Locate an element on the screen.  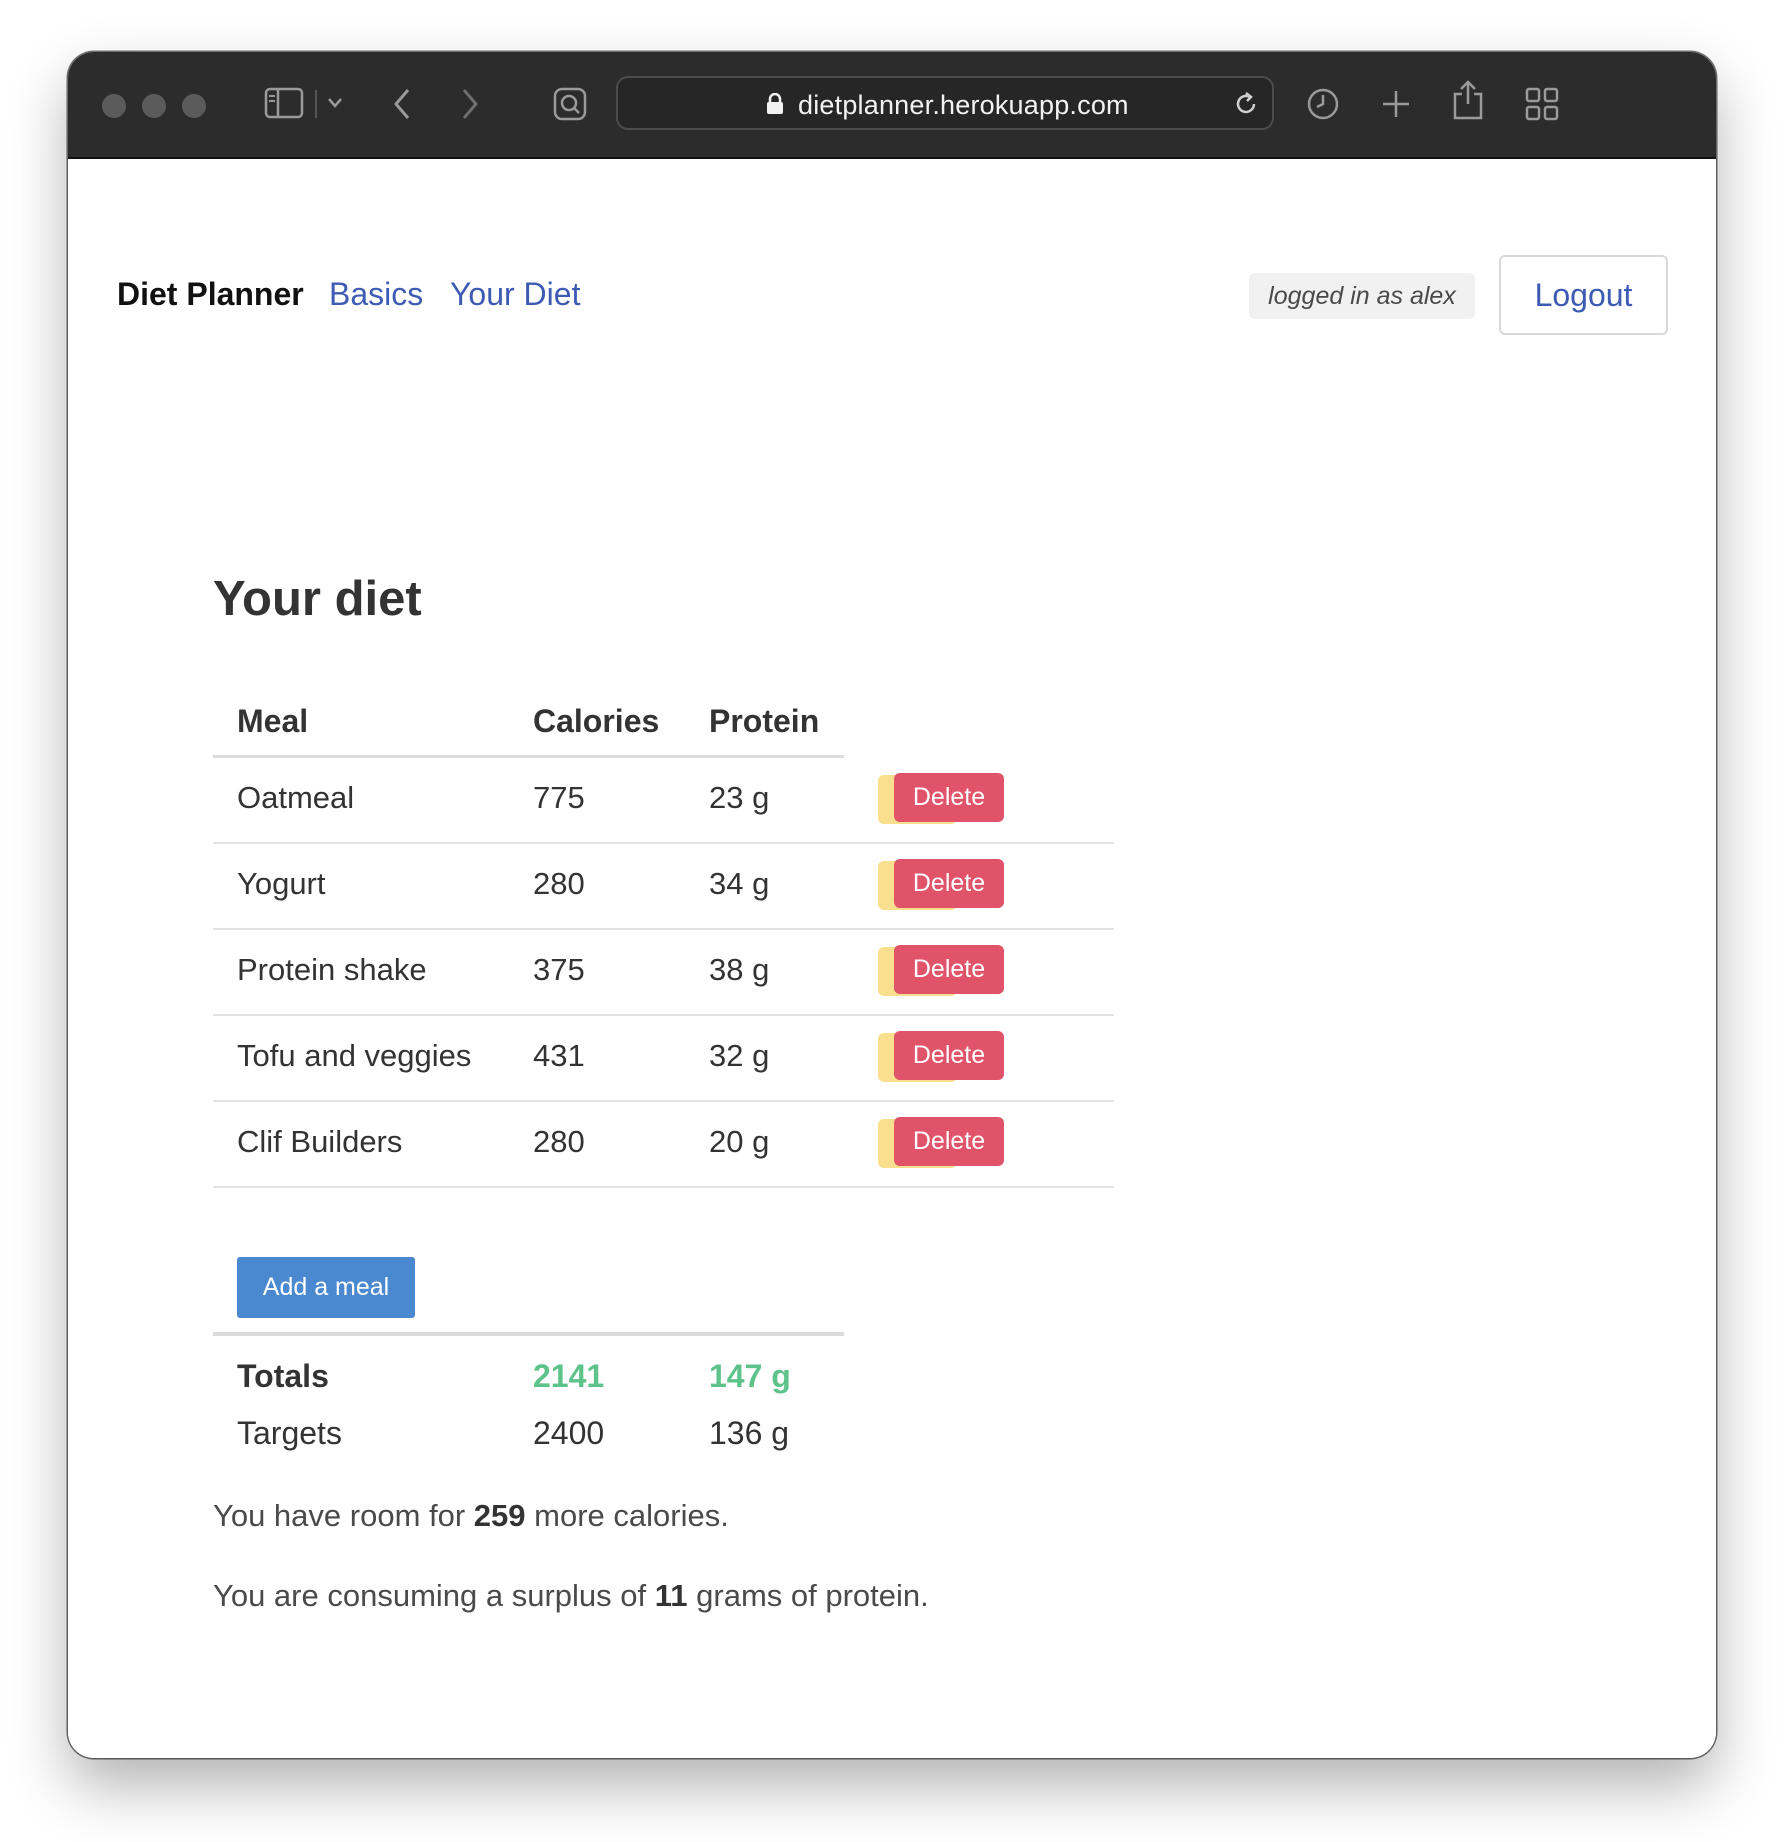
totals-protein: 147 g is located at coordinates (750, 1376).